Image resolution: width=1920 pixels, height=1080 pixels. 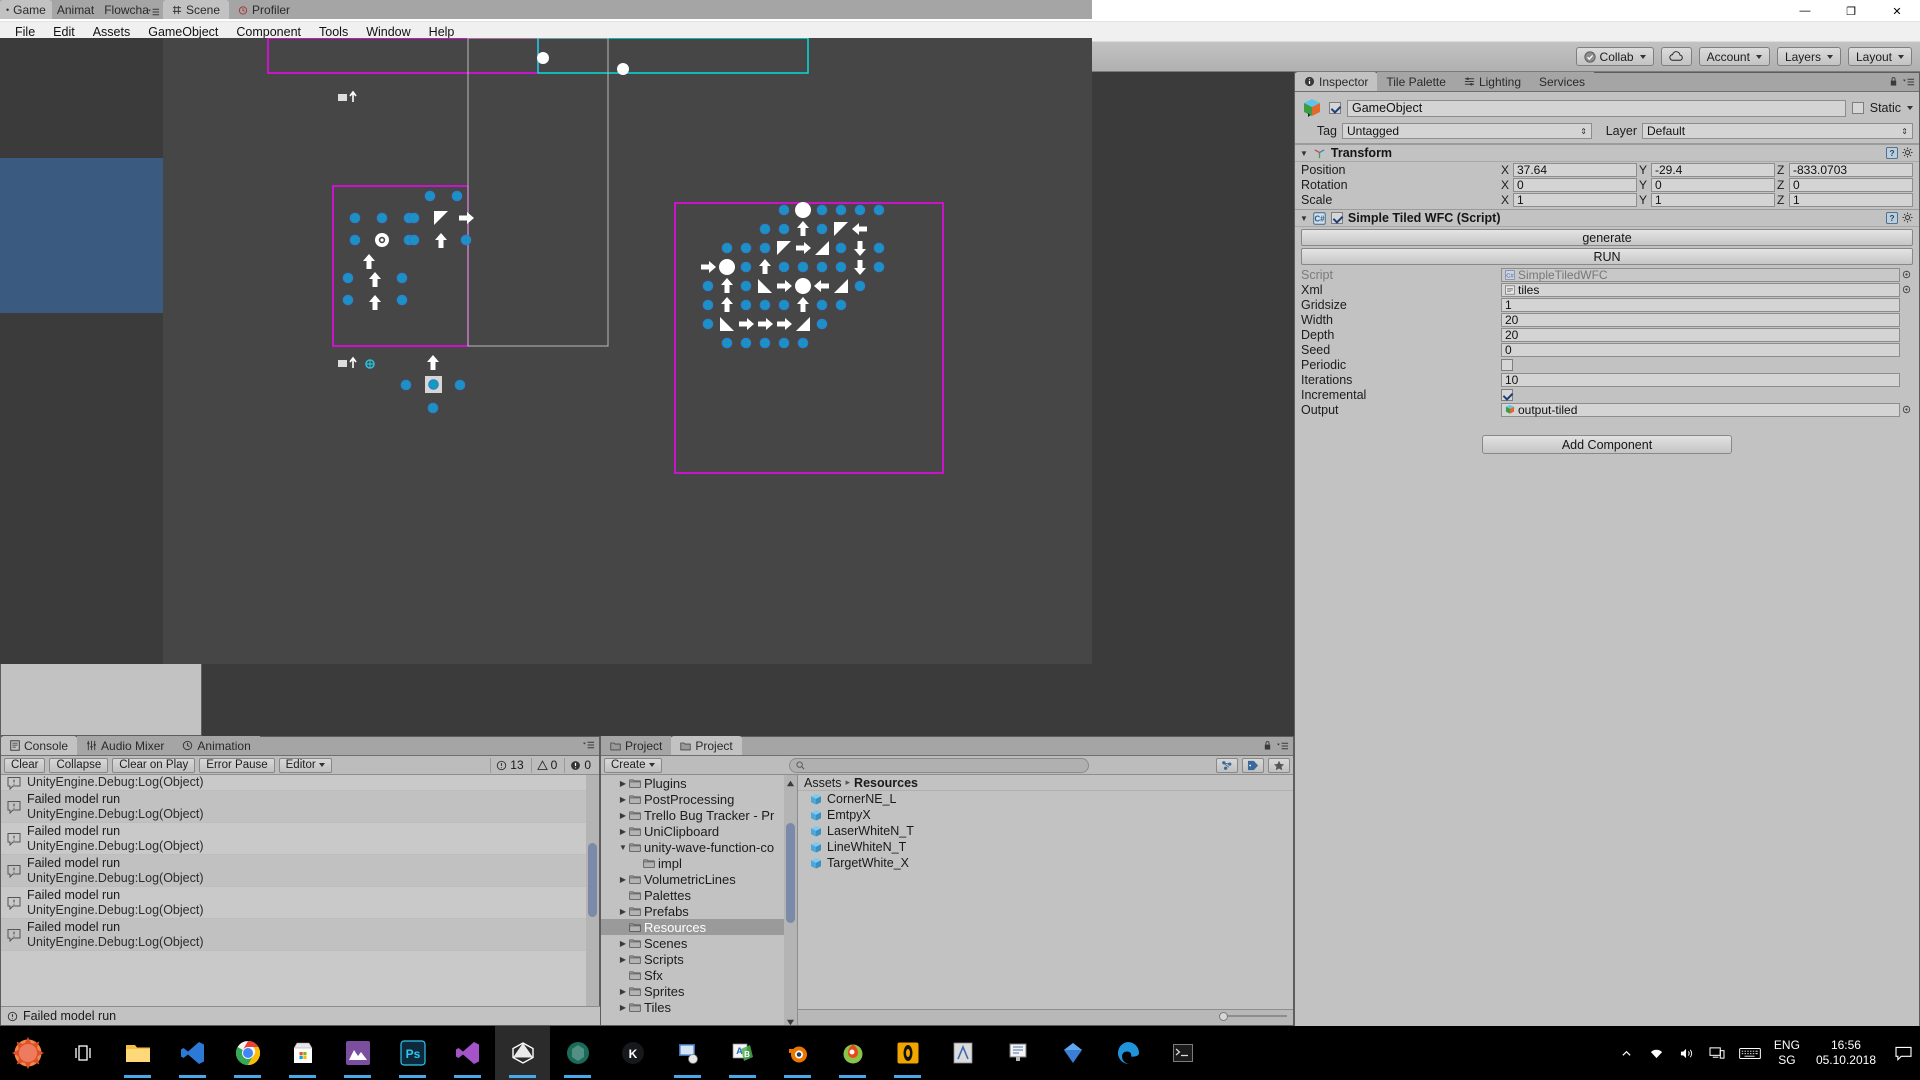 I want to click on console-scrollbar, so click(x=592, y=890).